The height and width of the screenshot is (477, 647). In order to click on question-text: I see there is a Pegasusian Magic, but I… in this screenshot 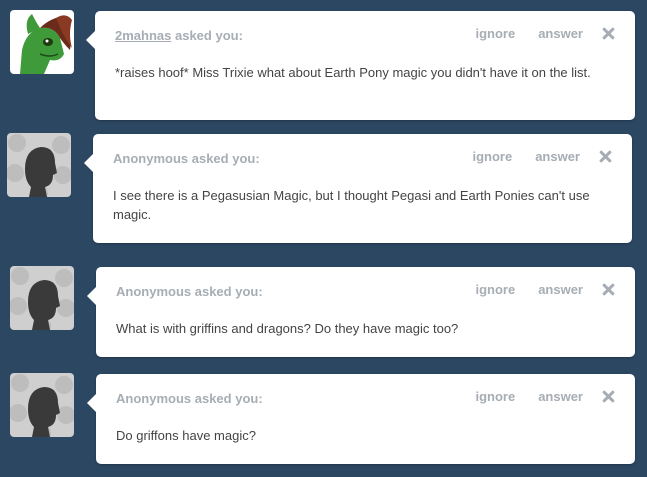, I will do `click(351, 205)`.